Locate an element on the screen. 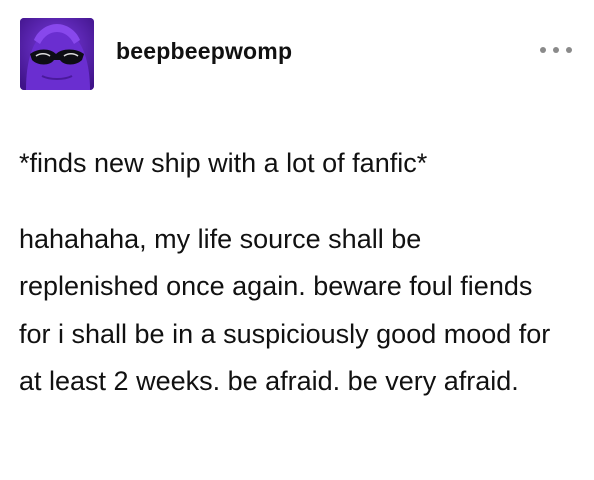  more-options-icon is located at coordinates (558, 50).